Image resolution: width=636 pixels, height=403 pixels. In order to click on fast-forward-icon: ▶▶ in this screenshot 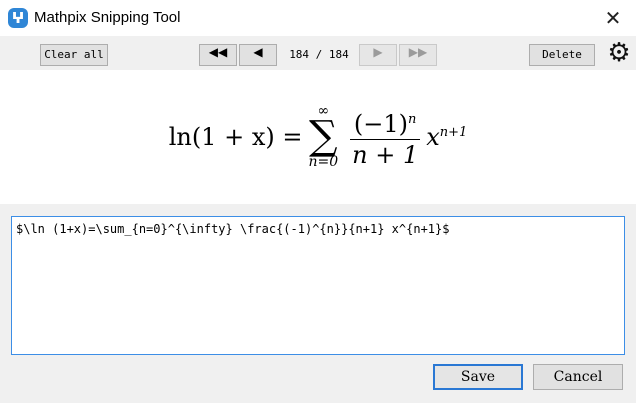, I will do `click(418, 52)`.